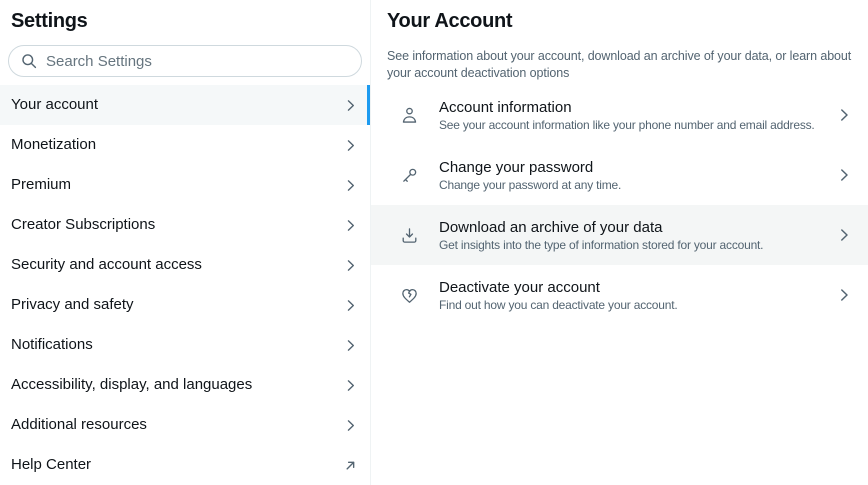 Image resolution: width=868 pixels, height=485 pixels. Describe the element at coordinates (410, 175) in the screenshot. I see `key-icon` at that location.